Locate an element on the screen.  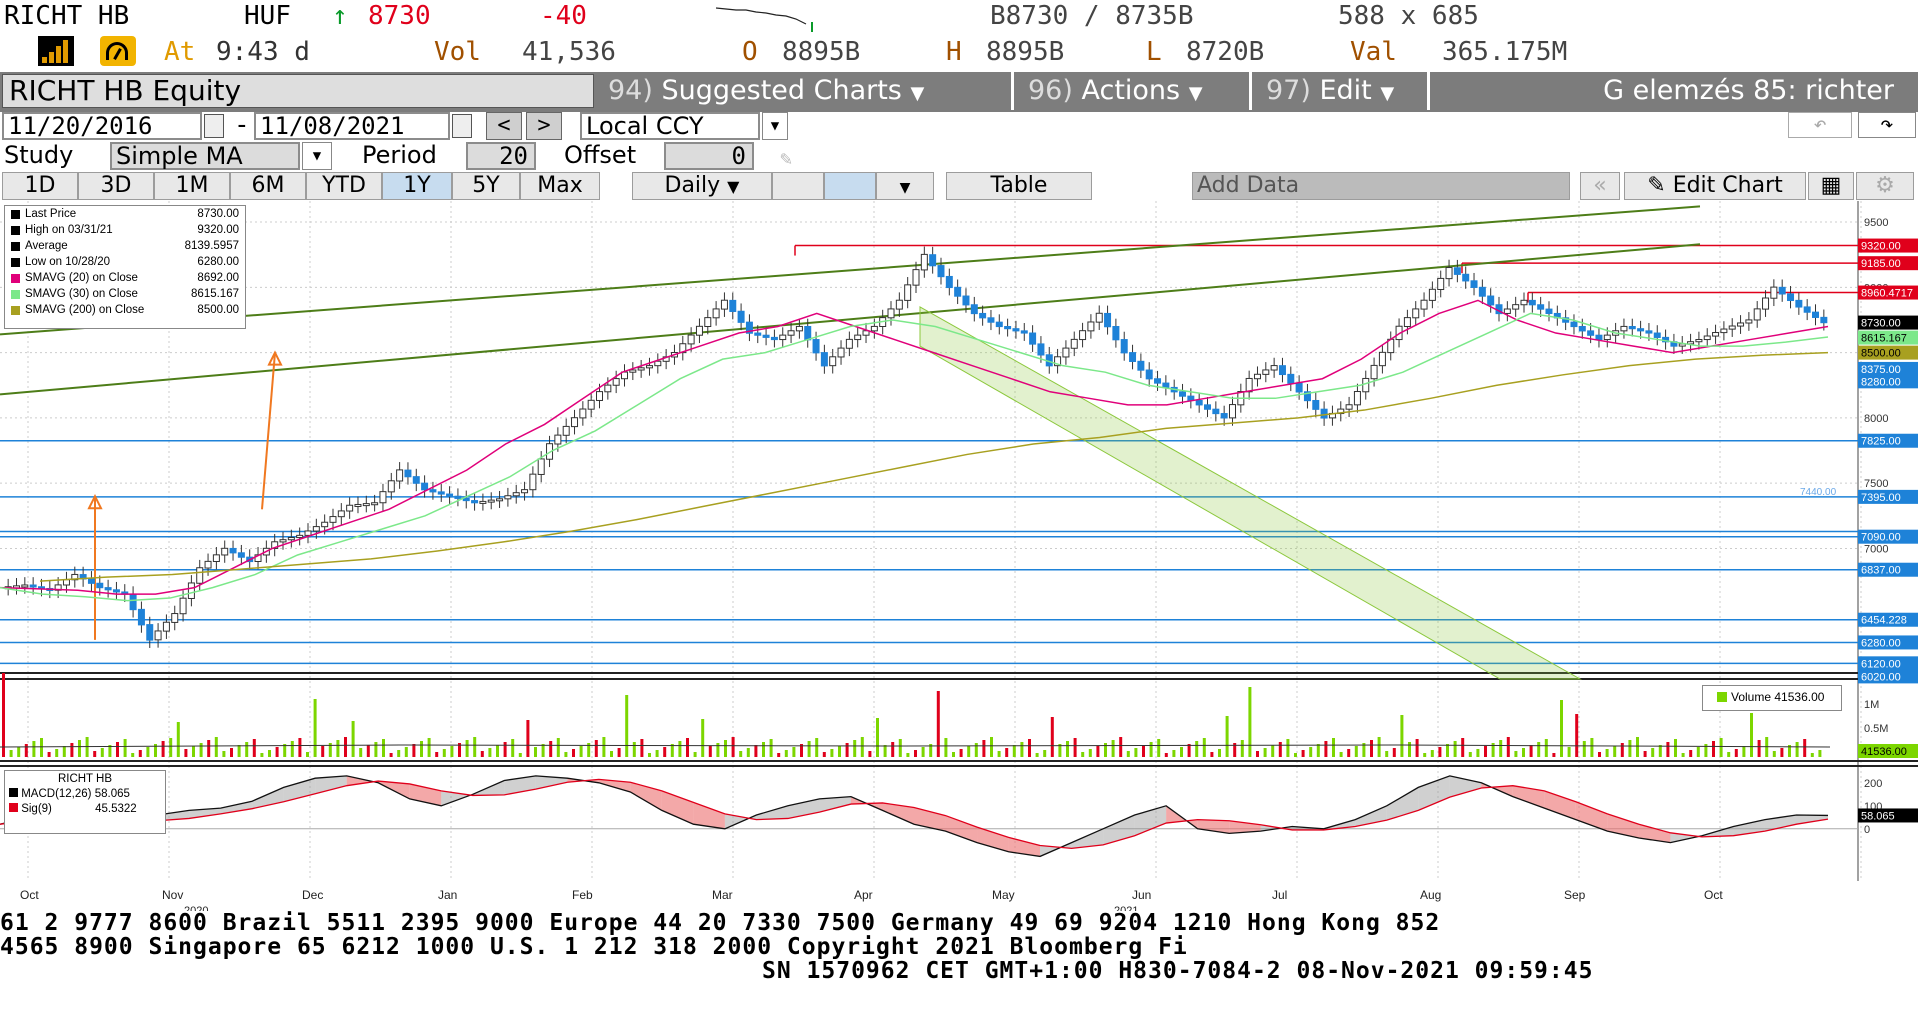
price-tag-label: 6120.00 is located at coordinates (1881, 664).